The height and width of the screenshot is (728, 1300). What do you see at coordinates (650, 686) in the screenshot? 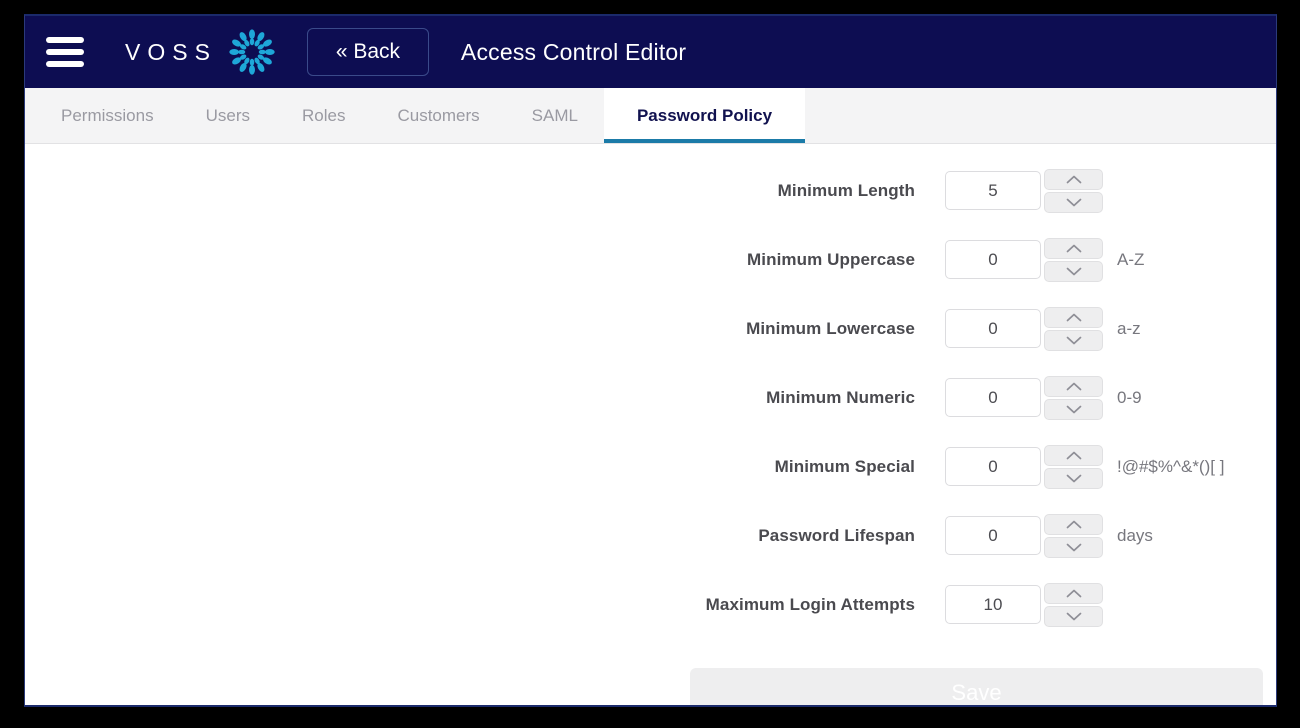
I see `save-button-row: Save` at bounding box center [650, 686].